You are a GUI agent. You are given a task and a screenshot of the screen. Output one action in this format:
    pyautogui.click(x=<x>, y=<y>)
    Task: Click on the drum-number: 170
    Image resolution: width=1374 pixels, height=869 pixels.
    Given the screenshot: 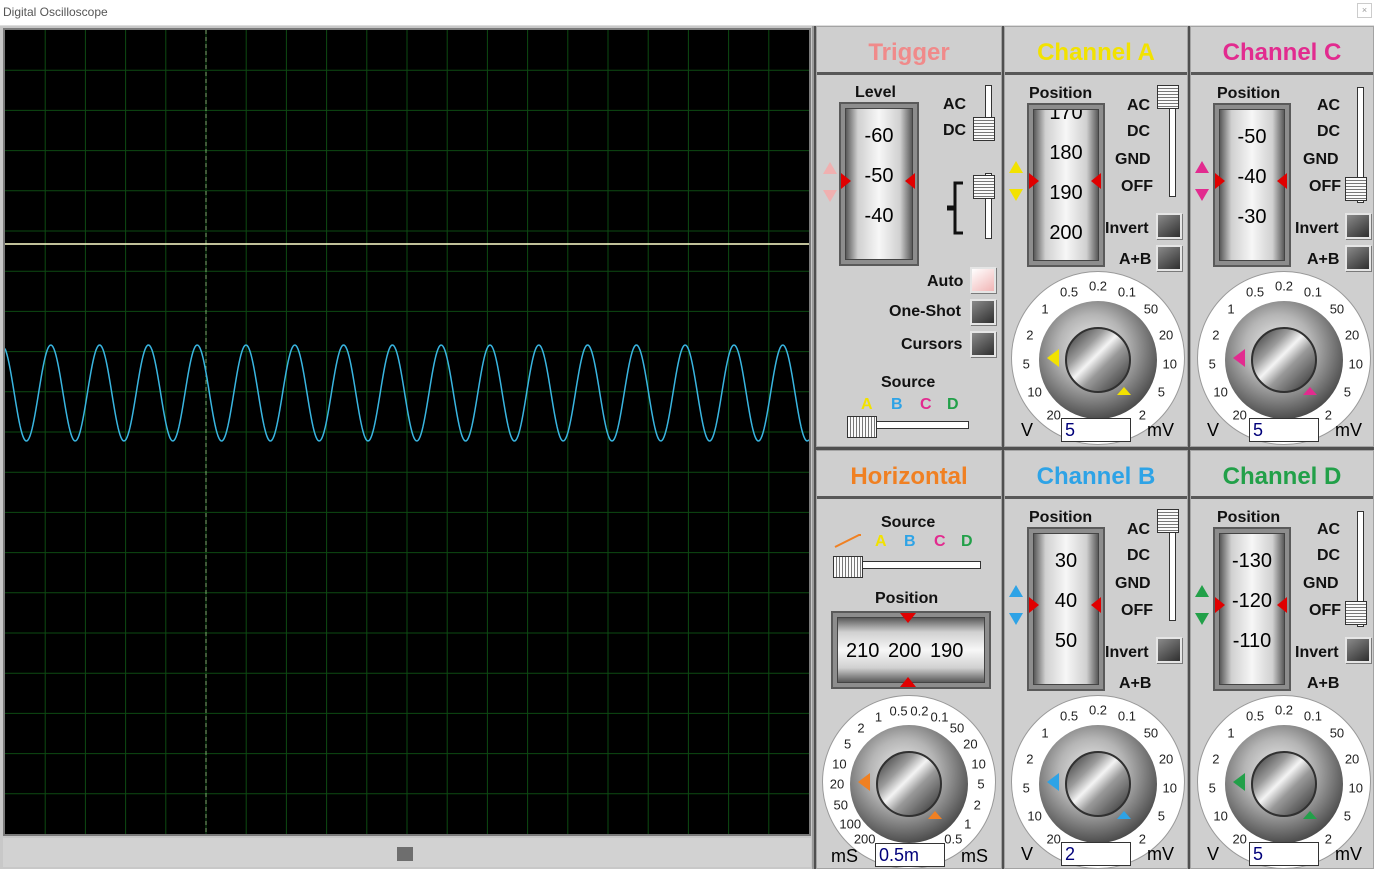 What is the action you would take?
    pyautogui.click(x=1066, y=116)
    